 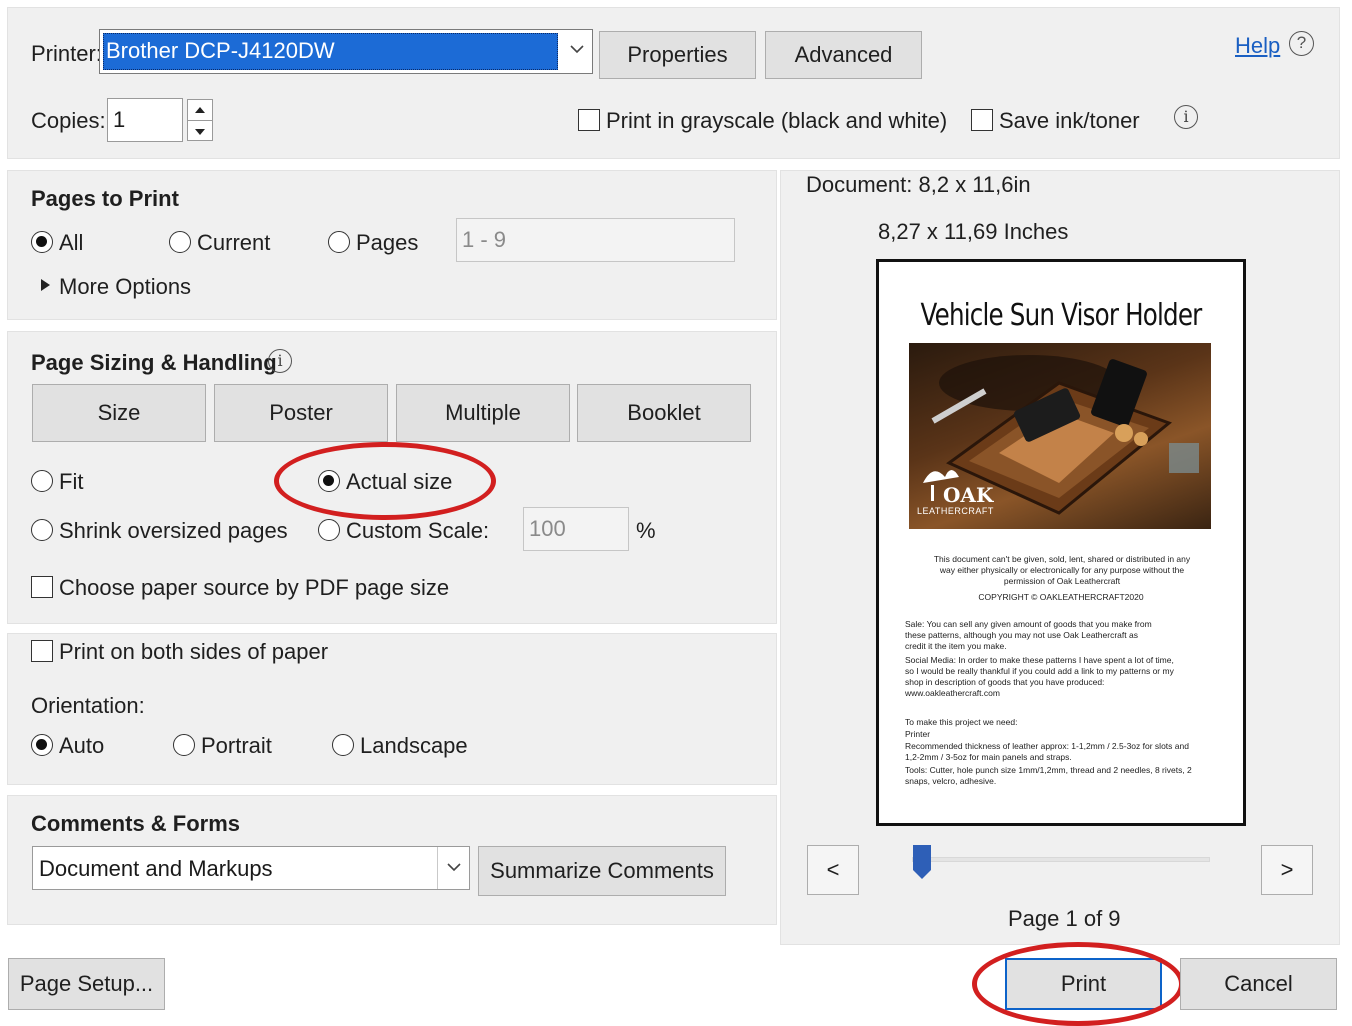 What do you see at coordinates (1083, 984) in the screenshot?
I see `print-button: Print` at bounding box center [1083, 984].